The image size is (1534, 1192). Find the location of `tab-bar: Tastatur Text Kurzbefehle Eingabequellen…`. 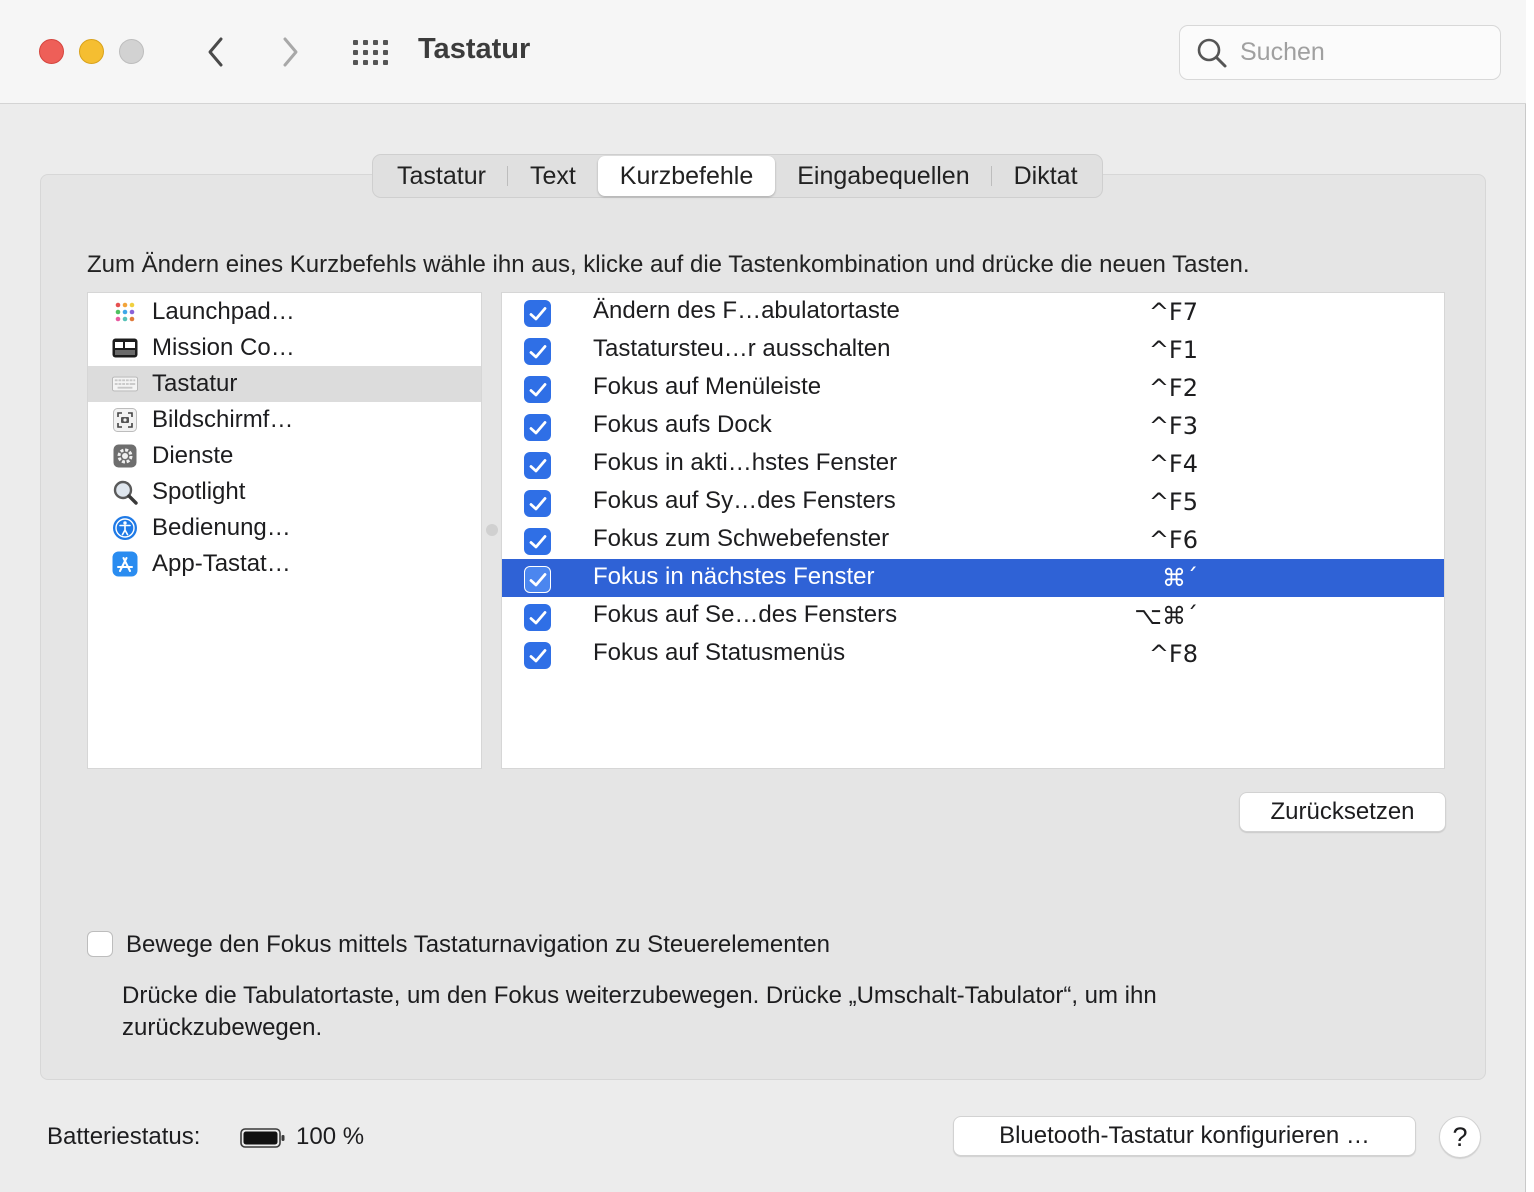

tab-bar: Tastatur Text Kurzbefehle Eingabequellen… is located at coordinates (737, 176).